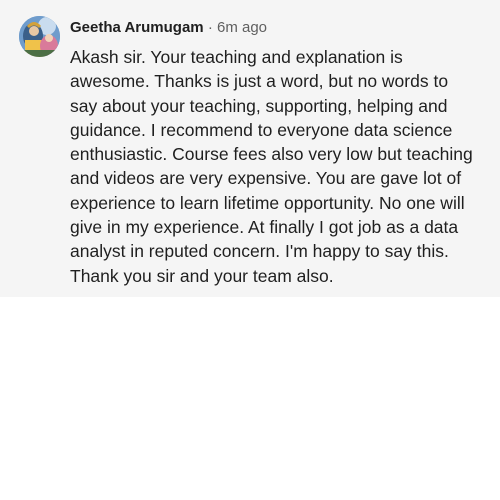 The height and width of the screenshot is (500, 500). What do you see at coordinates (39, 36) in the screenshot?
I see `profile-avatar-icon` at bounding box center [39, 36].